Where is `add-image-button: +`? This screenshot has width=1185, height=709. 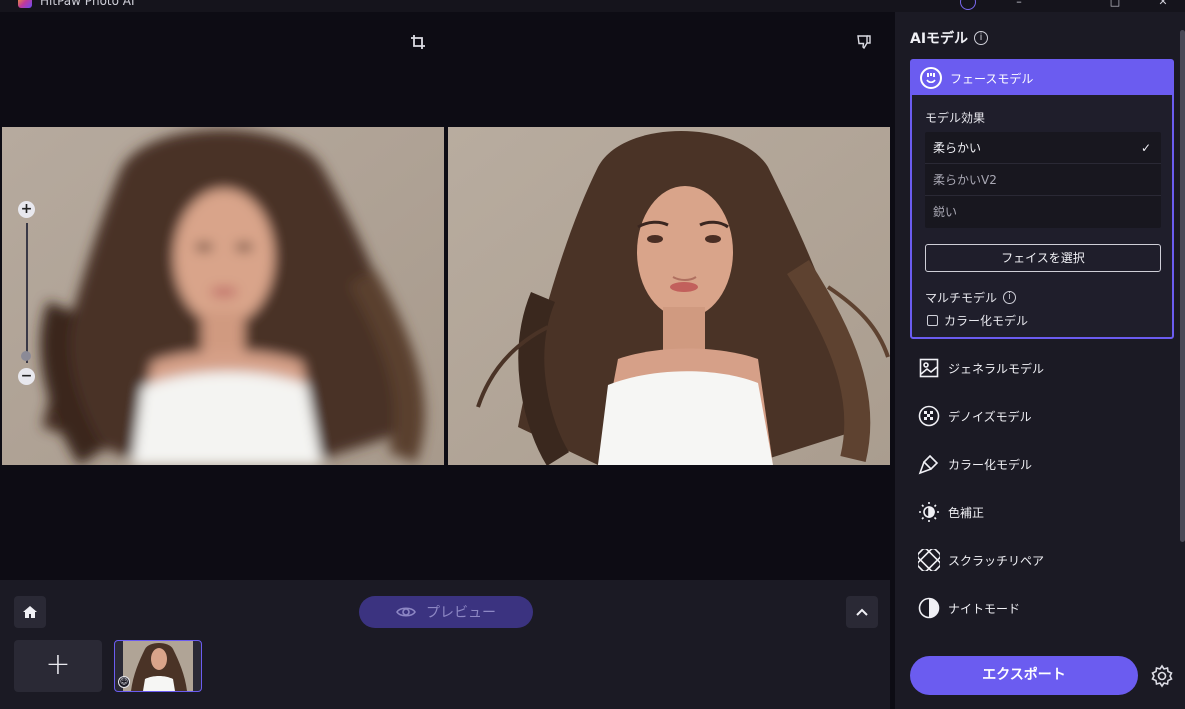 add-image-button: + is located at coordinates (58, 666).